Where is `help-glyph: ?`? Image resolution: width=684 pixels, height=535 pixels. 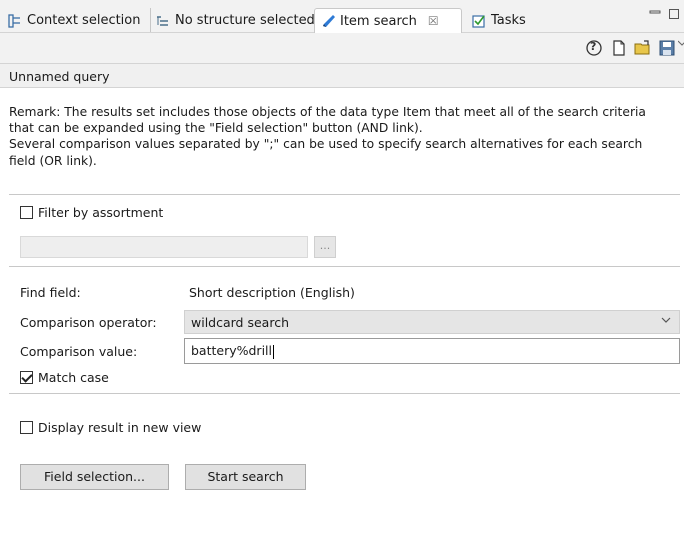 help-glyph: ? is located at coordinates (593, 46).